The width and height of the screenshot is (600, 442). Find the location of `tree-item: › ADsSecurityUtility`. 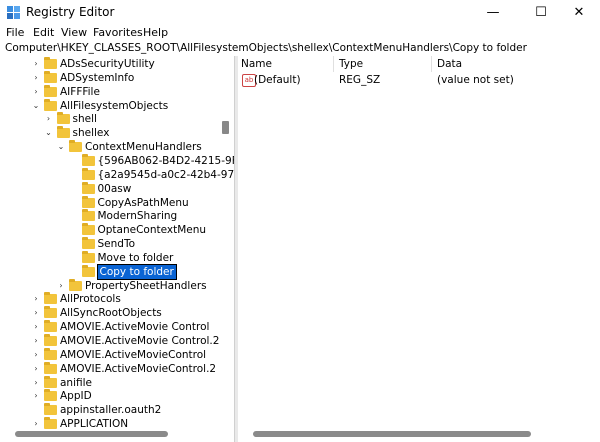

tree-item: › ADsSecurityUtility is located at coordinates (110, 64).